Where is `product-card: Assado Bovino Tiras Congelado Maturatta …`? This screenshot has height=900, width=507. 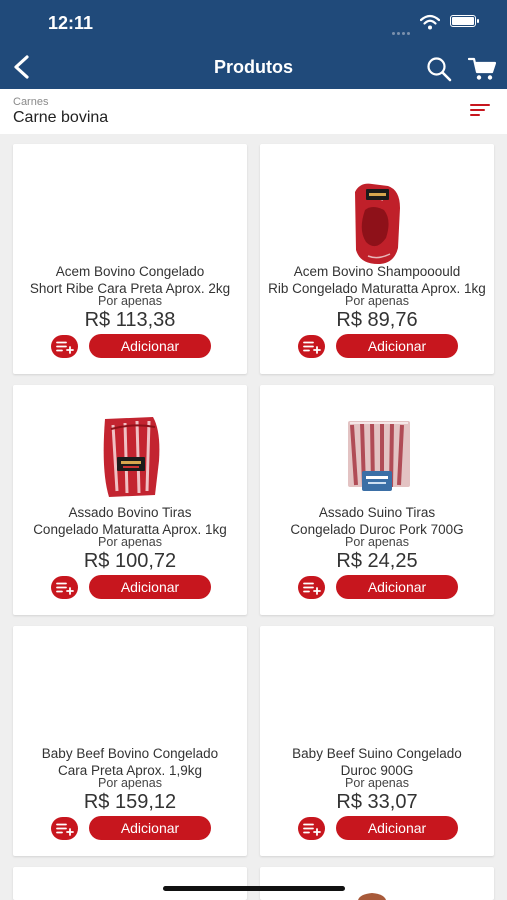 product-card: Assado Bovino Tiras Congelado Maturatta … is located at coordinates (130, 500).